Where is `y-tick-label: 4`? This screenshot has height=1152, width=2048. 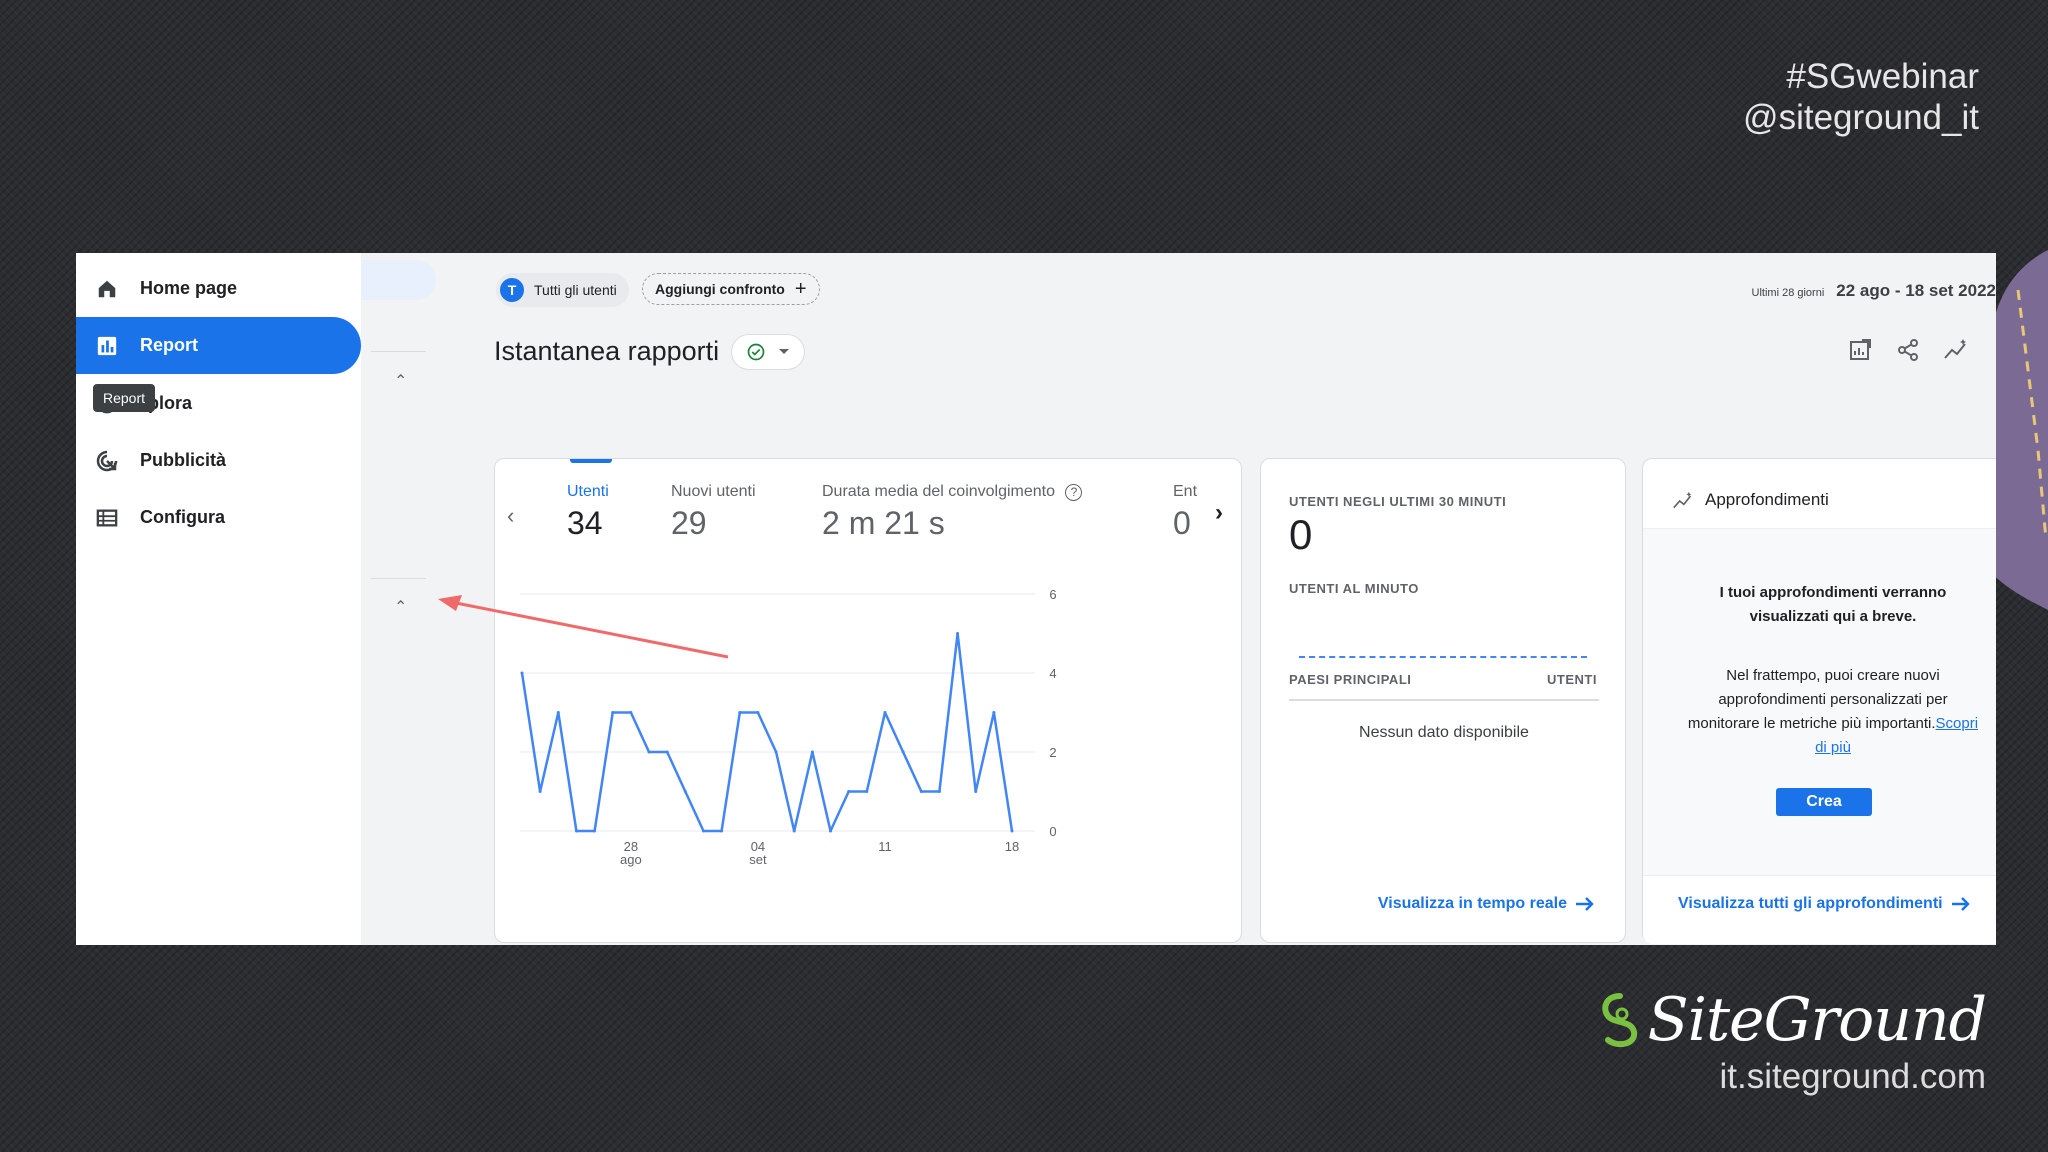 y-tick-label: 4 is located at coordinates (1052, 673).